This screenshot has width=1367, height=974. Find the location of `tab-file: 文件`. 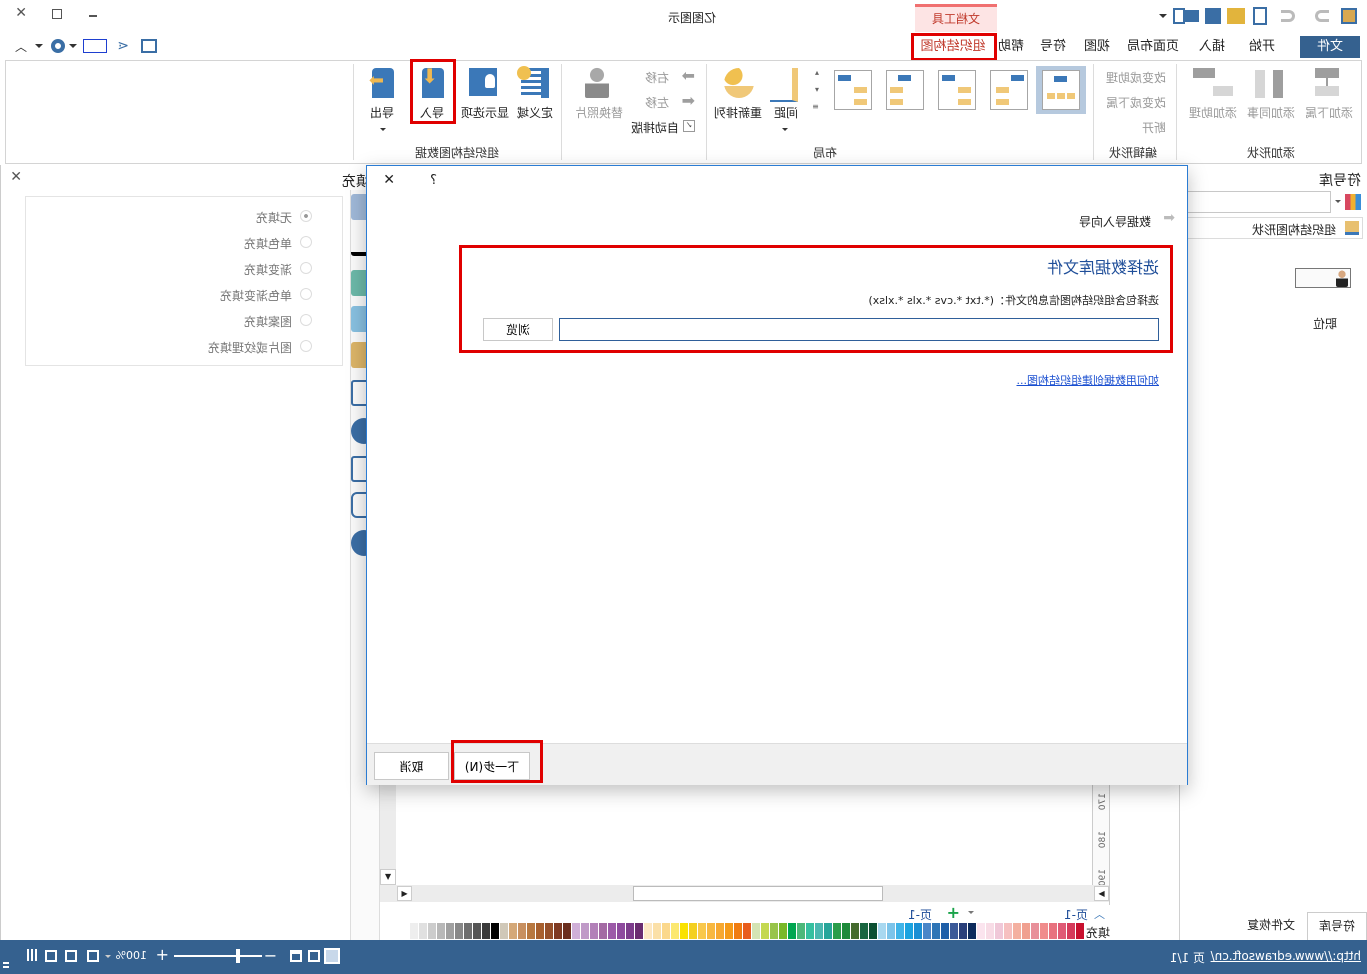

tab-file: 文件 is located at coordinates (1330, 47).